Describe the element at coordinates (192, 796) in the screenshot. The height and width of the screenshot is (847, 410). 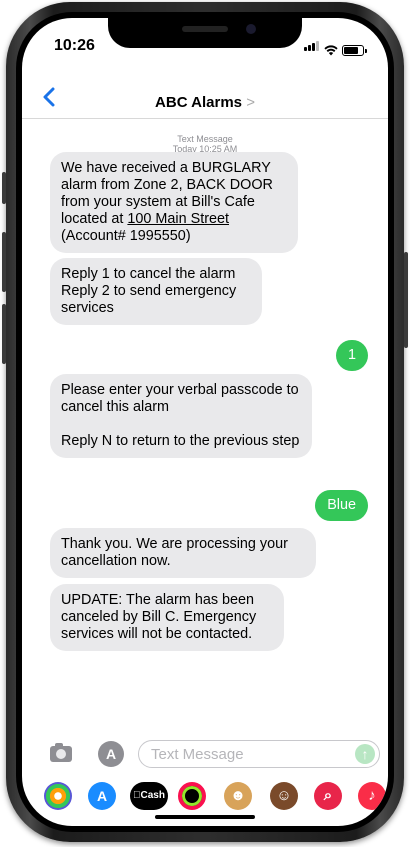
I see `activity-icon` at that location.